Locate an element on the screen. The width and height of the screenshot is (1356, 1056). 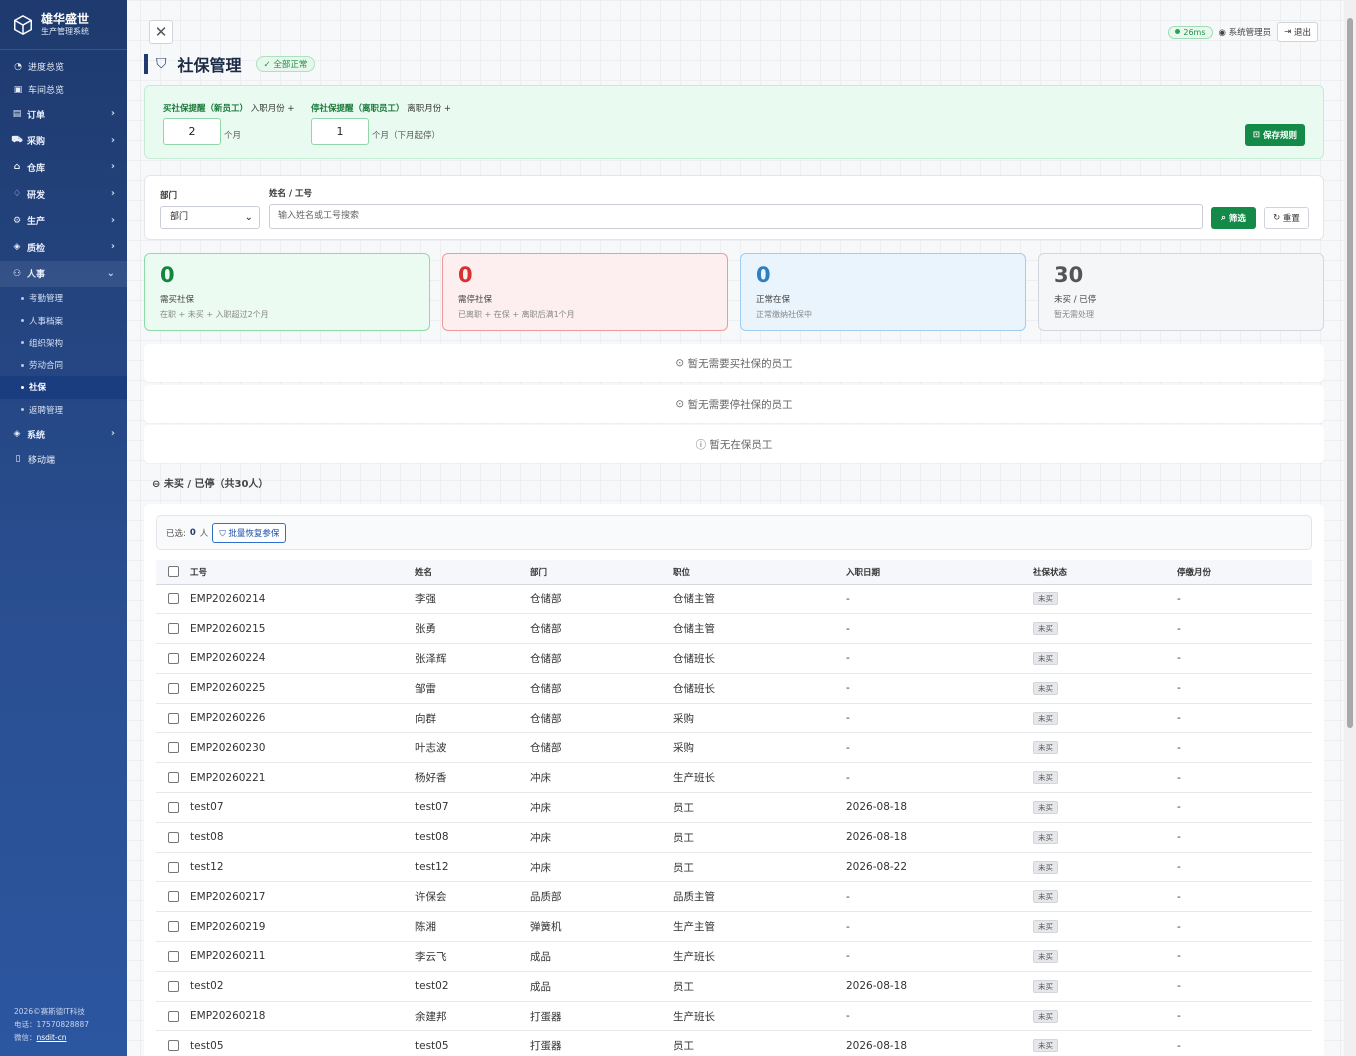
table-row: EMP20260211 李云飞 成品 生产班长 - 未买 - is located at coordinates (734, 956).